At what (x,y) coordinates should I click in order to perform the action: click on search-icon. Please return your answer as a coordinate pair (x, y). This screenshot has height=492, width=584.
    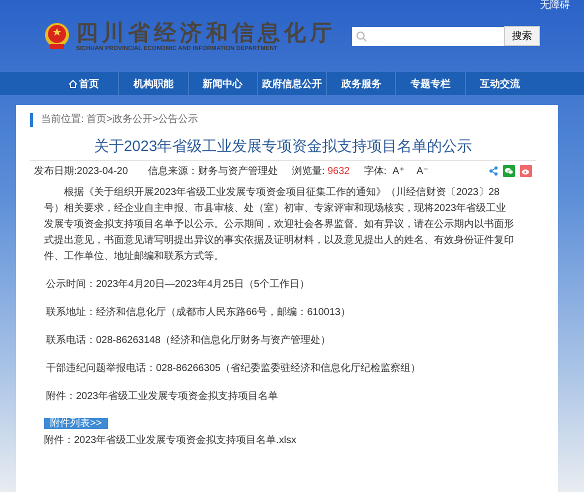
    Looking at the image, I should click on (361, 36).